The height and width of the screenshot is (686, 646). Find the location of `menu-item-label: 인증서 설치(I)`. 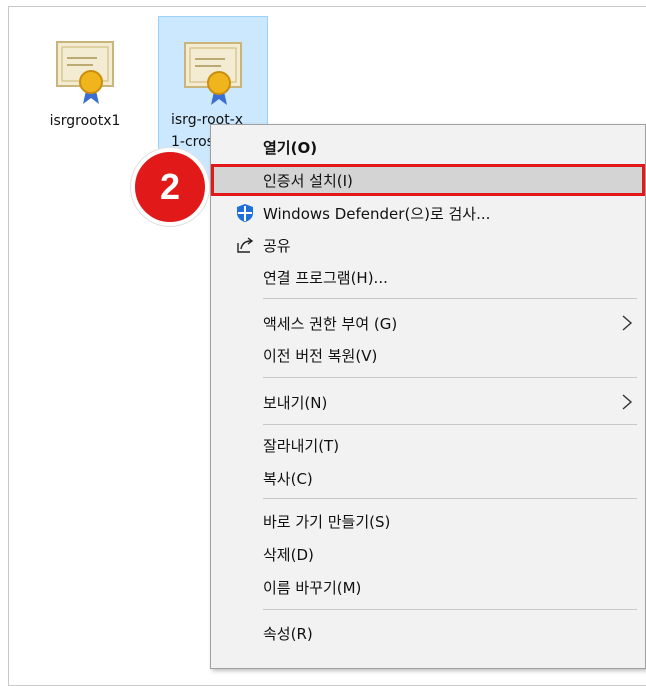

menu-item-label: 인증서 설치(I) is located at coordinates (308, 180).